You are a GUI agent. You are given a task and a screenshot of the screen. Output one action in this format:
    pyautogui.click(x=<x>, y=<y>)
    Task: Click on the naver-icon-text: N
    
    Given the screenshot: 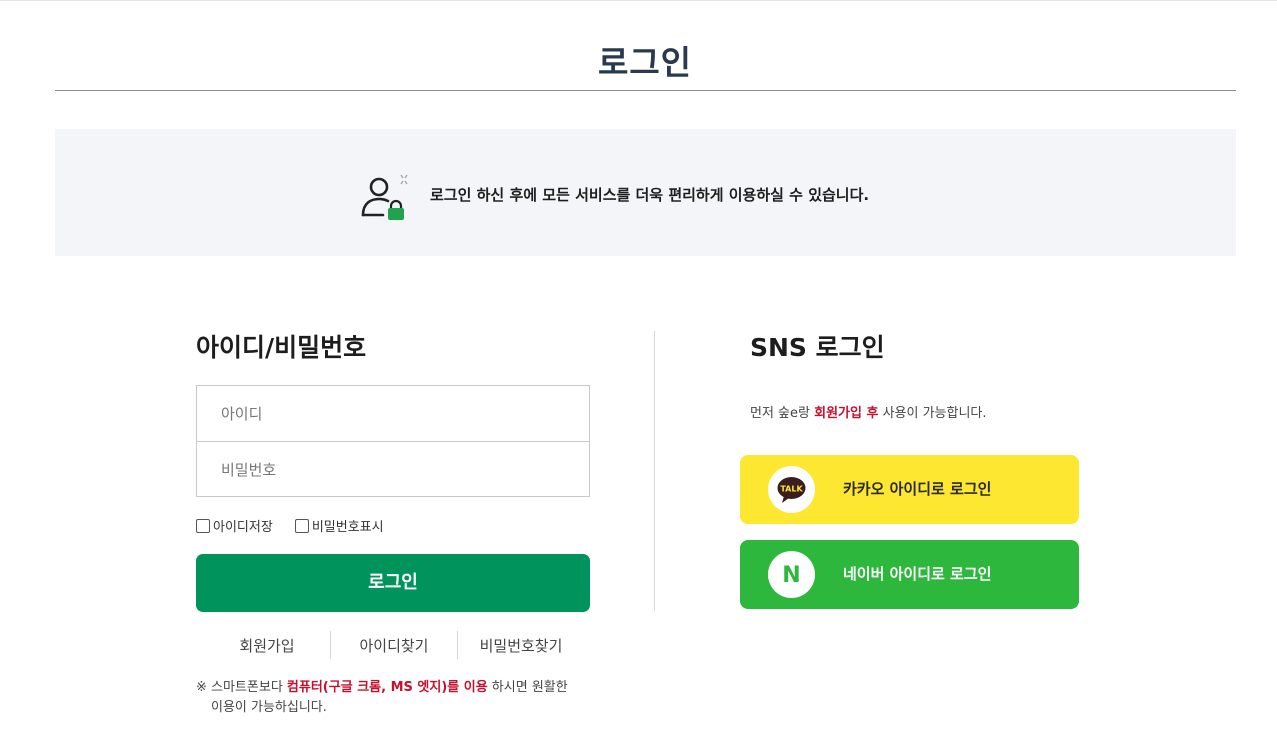 What is the action you would take?
    pyautogui.click(x=791, y=575)
    